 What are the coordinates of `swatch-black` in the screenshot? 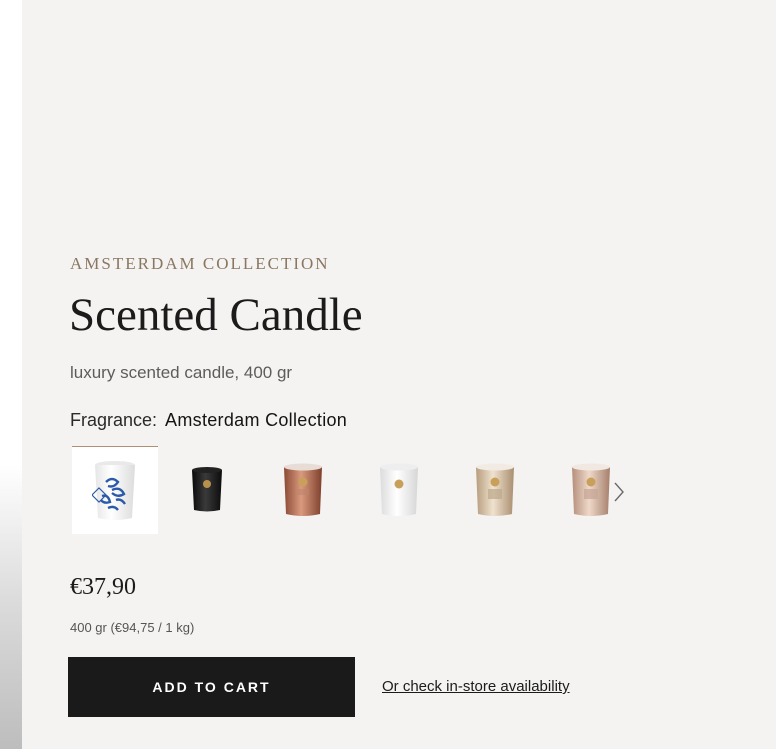 It's located at (207, 490).